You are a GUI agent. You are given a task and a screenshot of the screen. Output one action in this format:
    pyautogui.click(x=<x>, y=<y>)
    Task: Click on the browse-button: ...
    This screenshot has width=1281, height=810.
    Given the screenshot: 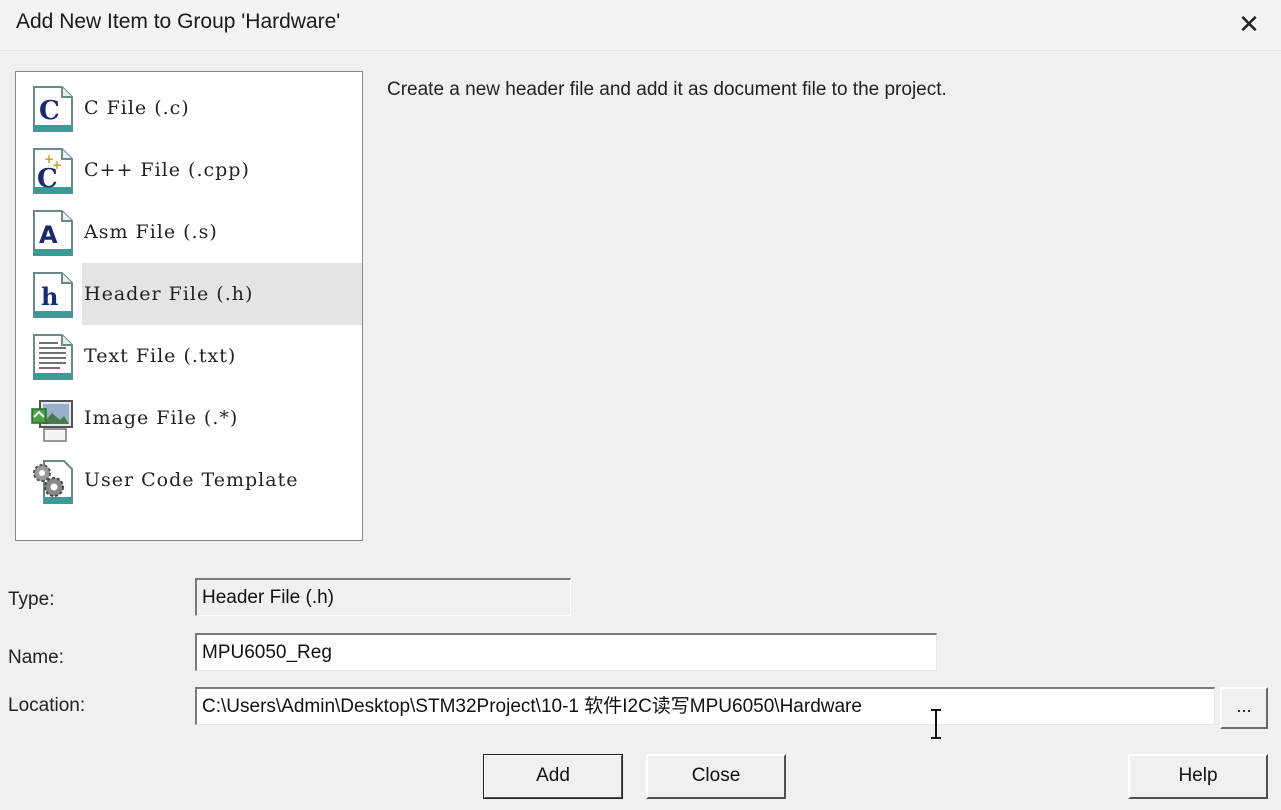 What is the action you would take?
    pyautogui.click(x=1244, y=708)
    